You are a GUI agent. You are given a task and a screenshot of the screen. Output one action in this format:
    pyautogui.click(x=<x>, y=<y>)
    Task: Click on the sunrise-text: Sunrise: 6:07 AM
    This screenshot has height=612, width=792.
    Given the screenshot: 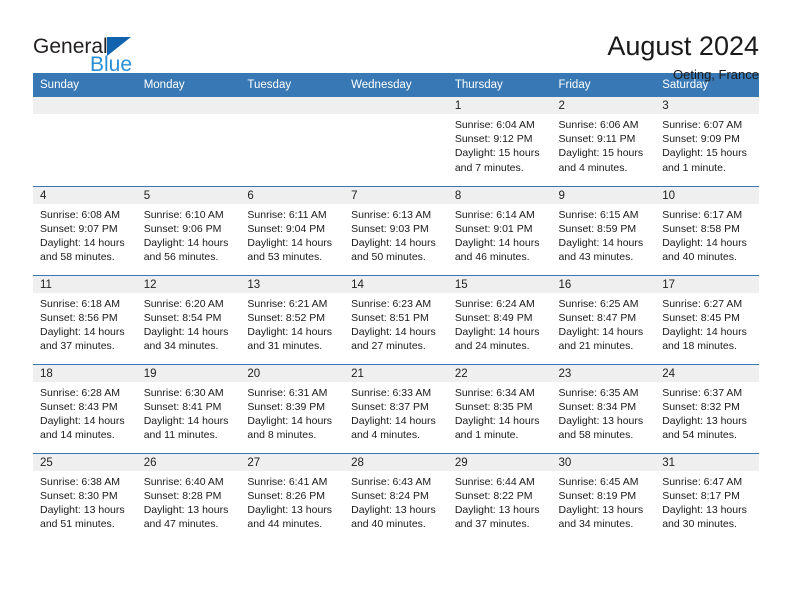 What is the action you would take?
    pyautogui.click(x=702, y=125)
    